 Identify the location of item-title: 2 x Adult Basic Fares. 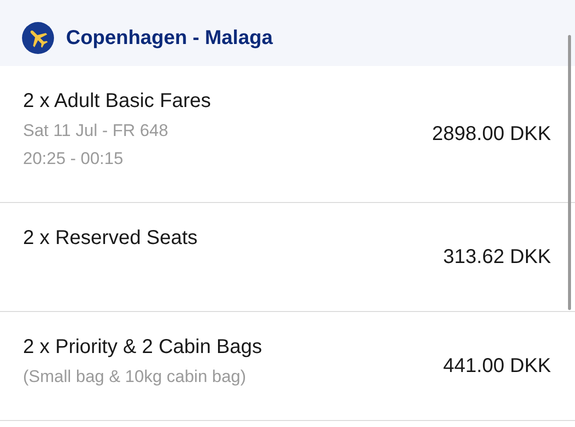
(117, 101).